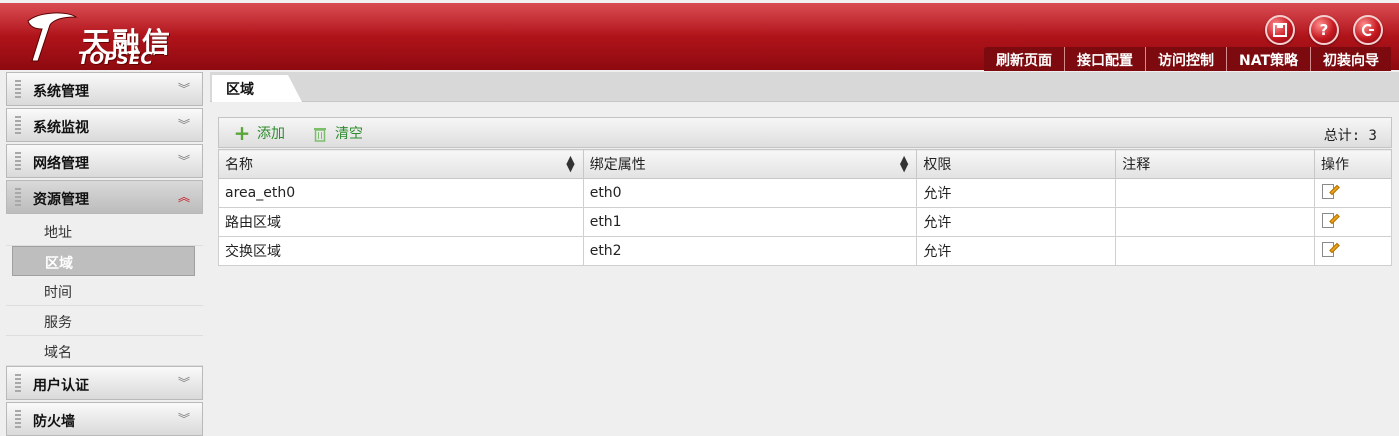 Image resolution: width=1399 pixels, height=436 pixels. What do you see at coordinates (257, 88) in the screenshot?
I see `tab-zone: 区域` at bounding box center [257, 88].